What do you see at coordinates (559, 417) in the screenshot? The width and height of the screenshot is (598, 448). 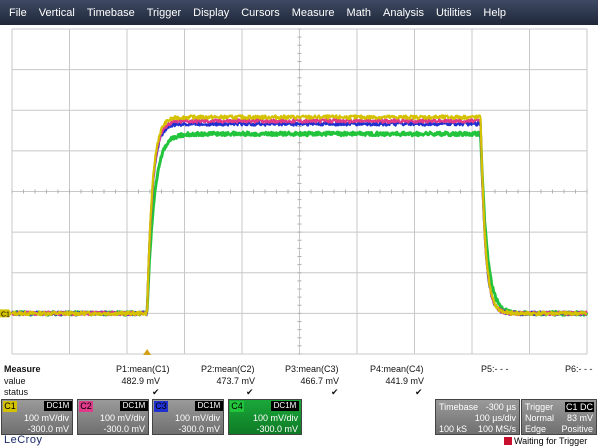 I see `trigger-box: Trigger C1 DC Normal 83 mV Edge Positive` at bounding box center [559, 417].